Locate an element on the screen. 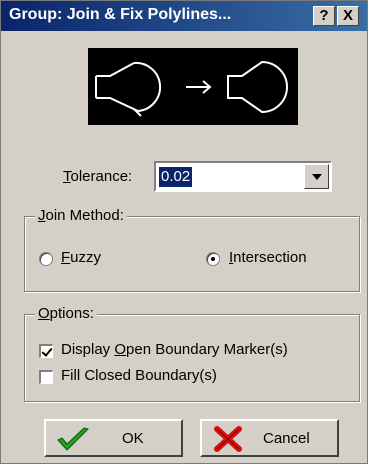  cancel-button: Cancel is located at coordinates (269, 438).